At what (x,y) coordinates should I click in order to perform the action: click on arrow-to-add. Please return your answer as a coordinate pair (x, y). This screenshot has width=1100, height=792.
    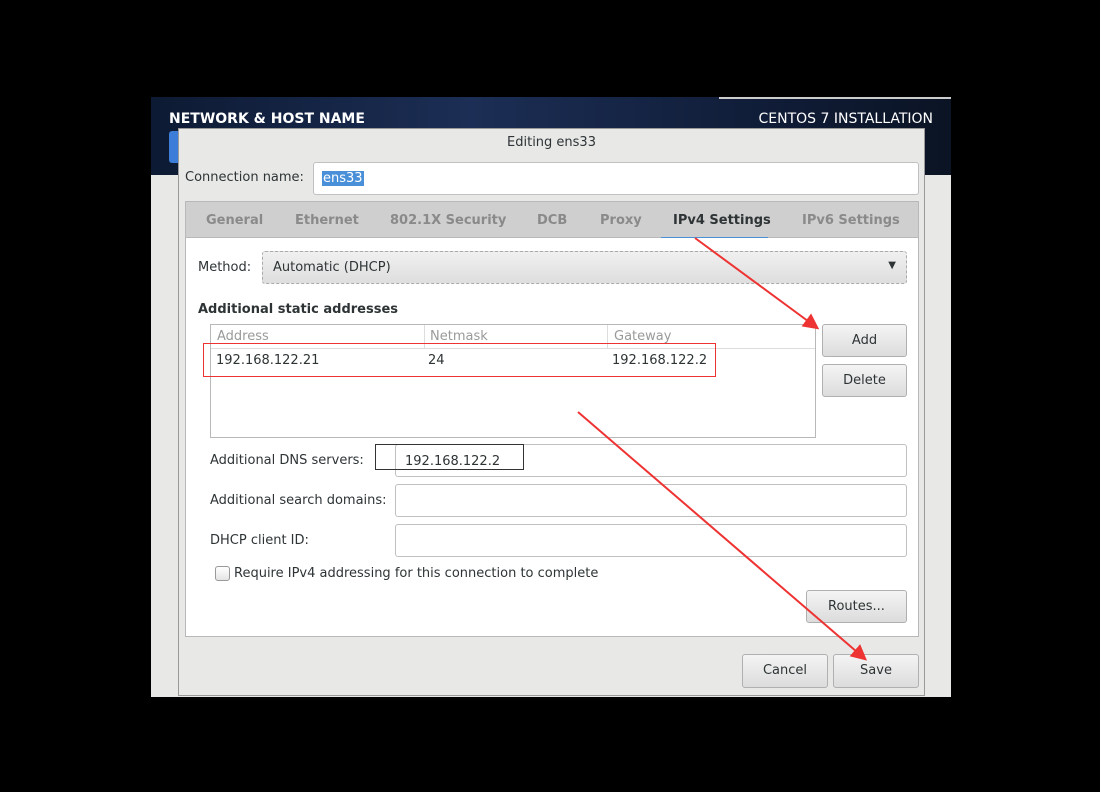
    Looking at the image, I should click on (757, 283).